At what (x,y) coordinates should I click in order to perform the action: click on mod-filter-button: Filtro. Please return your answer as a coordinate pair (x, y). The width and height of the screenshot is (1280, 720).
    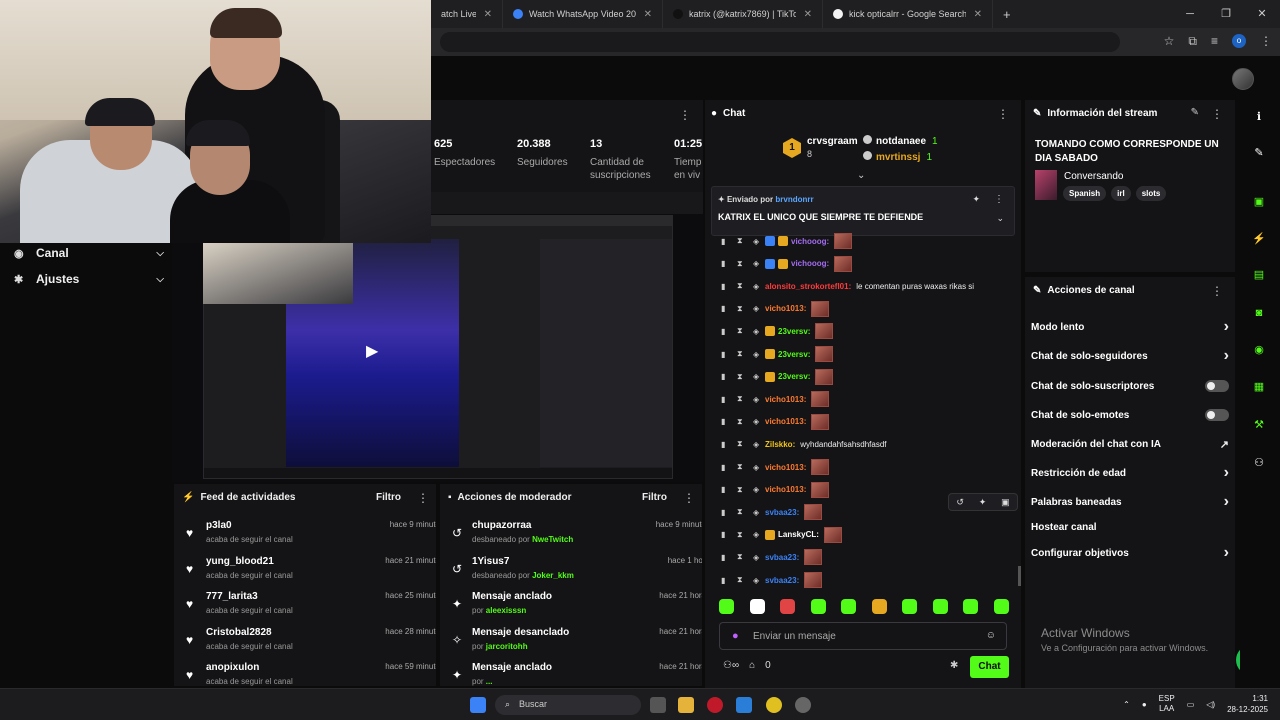
    Looking at the image, I should click on (654, 497).